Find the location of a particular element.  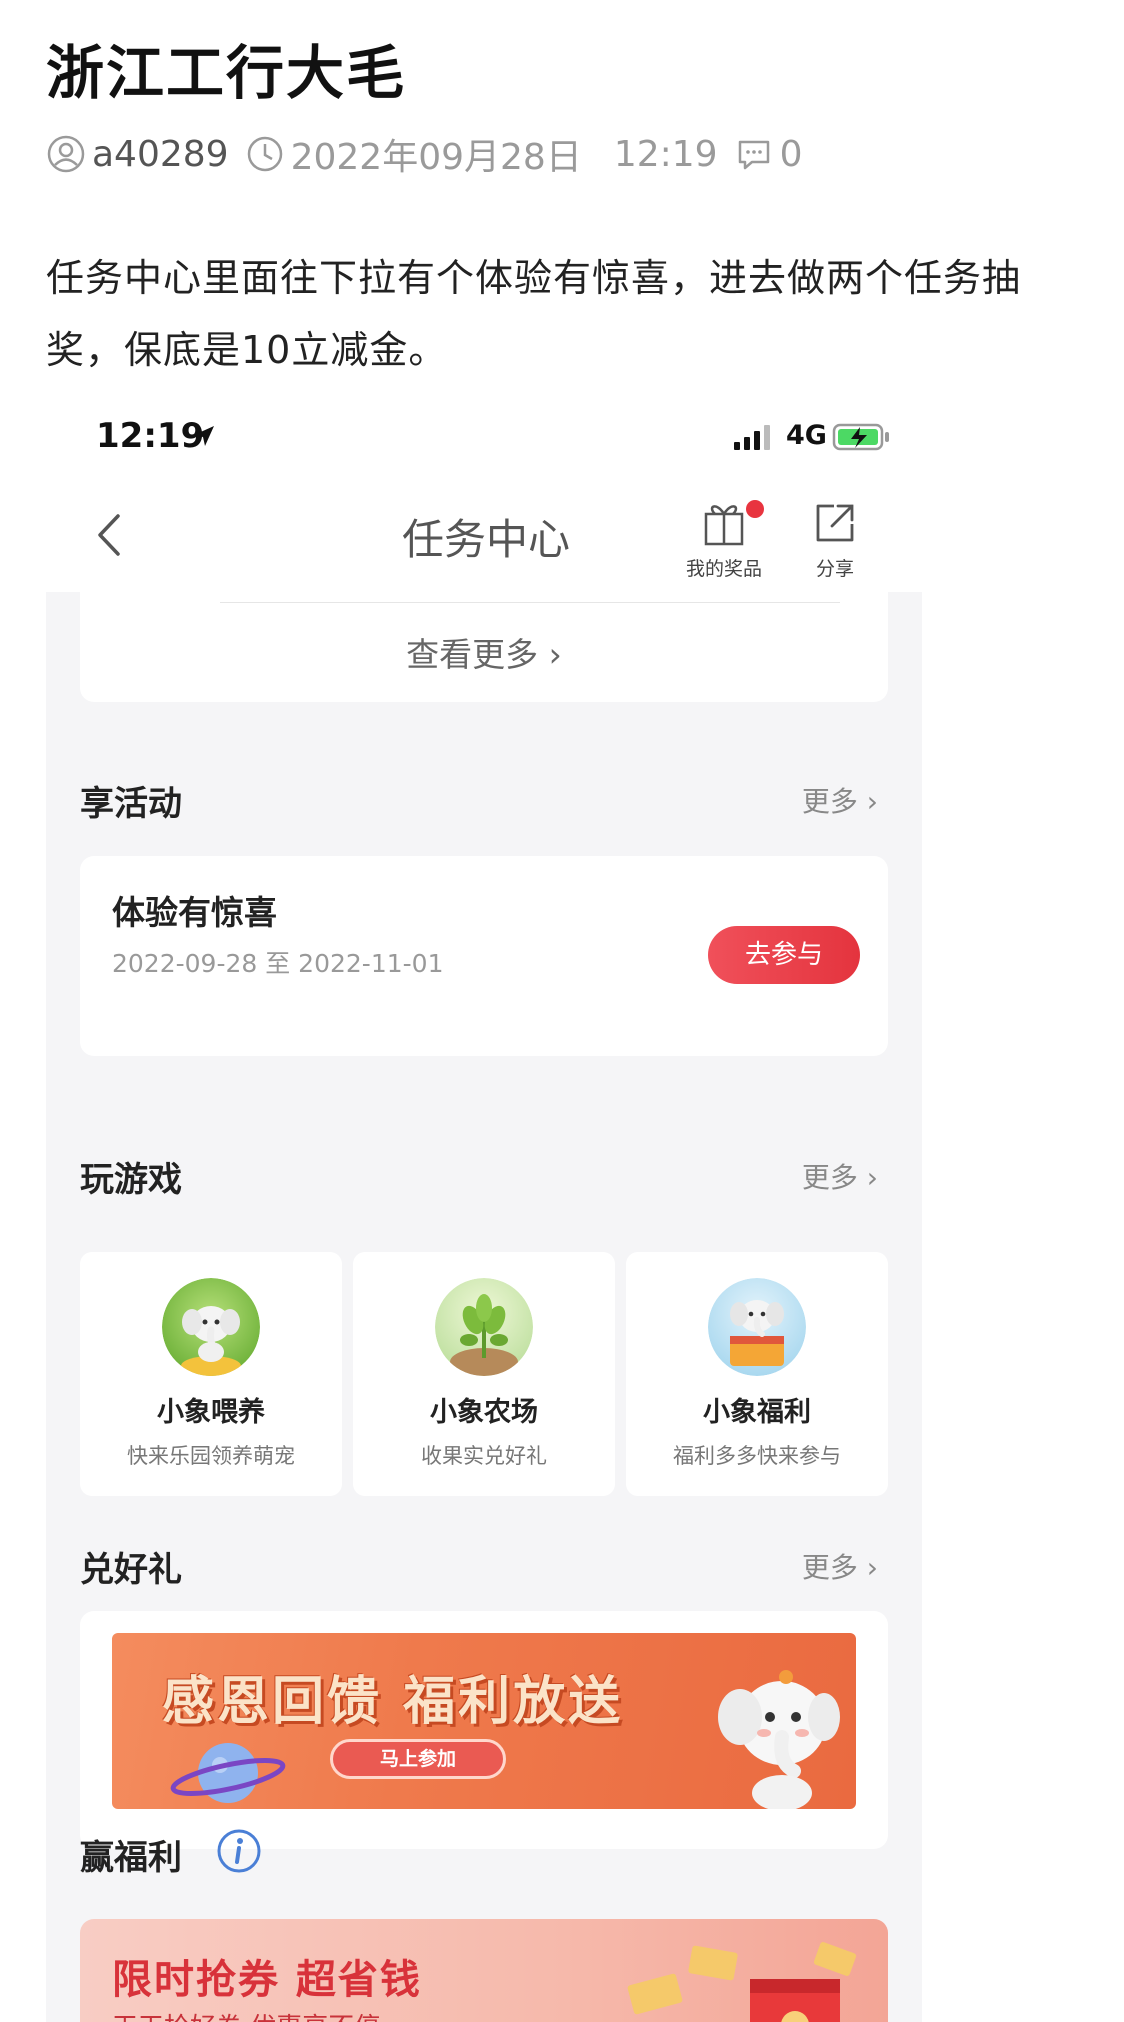

gifts-more-link: 更多 › is located at coordinates (840, 1566).